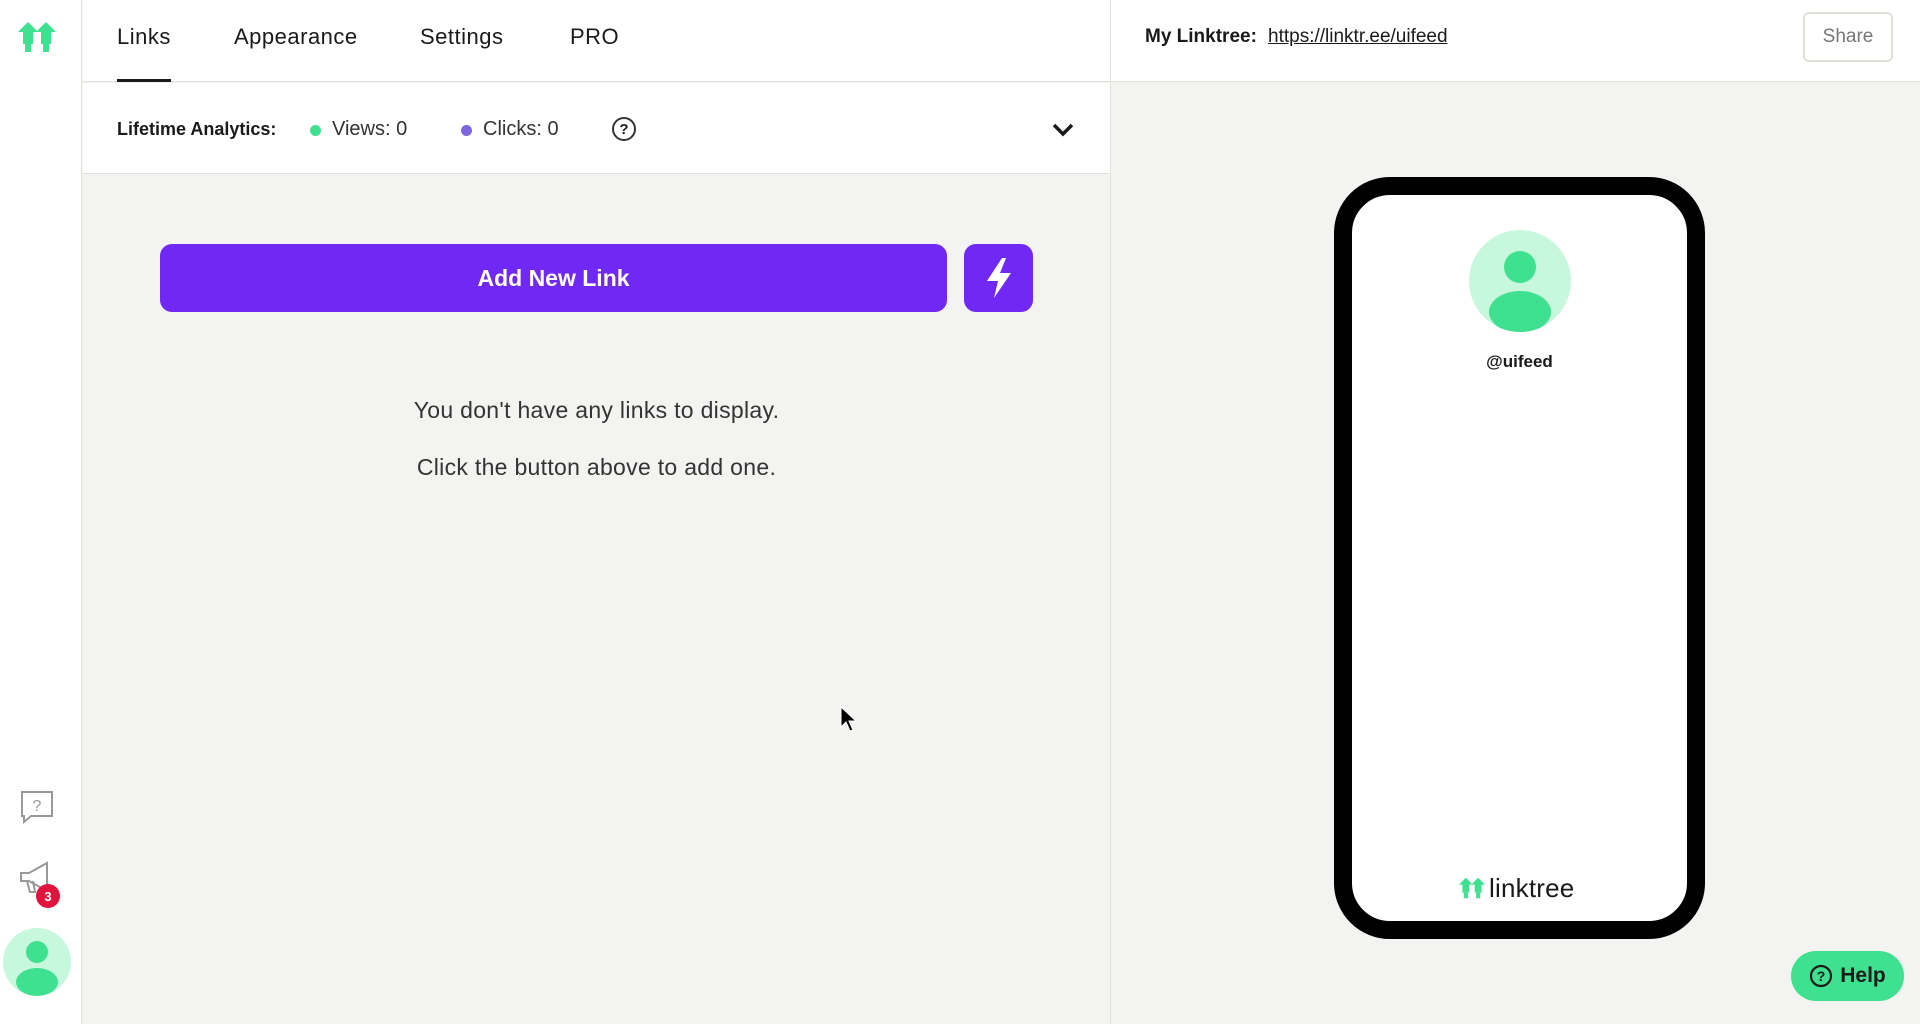  What do you see at coordinates (41, 512) in the screenshot?
I see `sidebar-rail: ? 3` at bounding box center [41, 512].